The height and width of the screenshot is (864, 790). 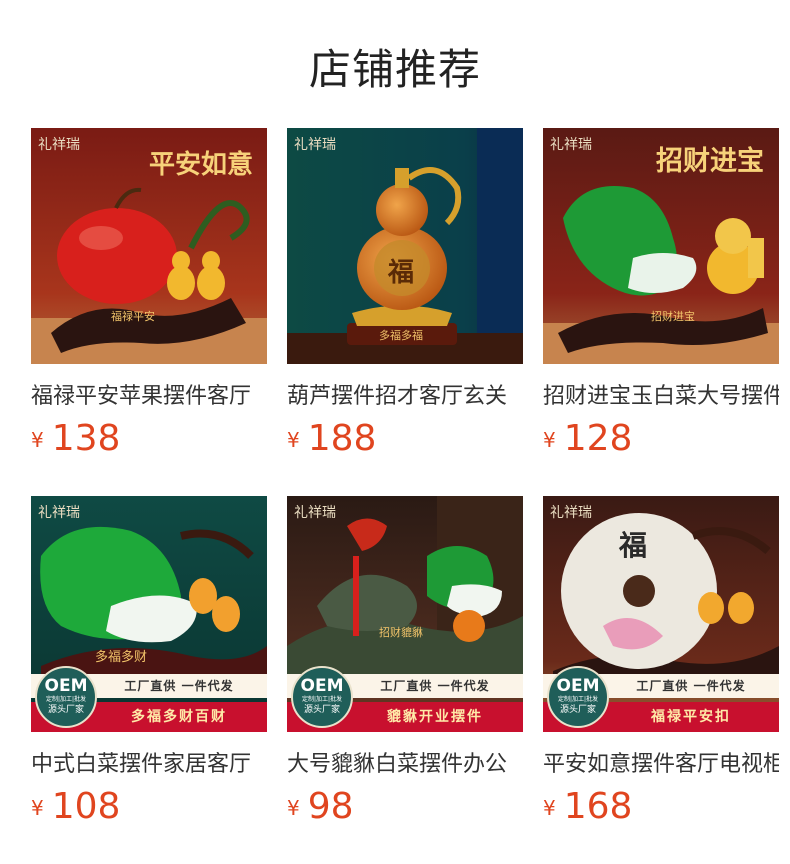 I want to click on image-subcaption: 招财进宝, so click(x=673, y=316).